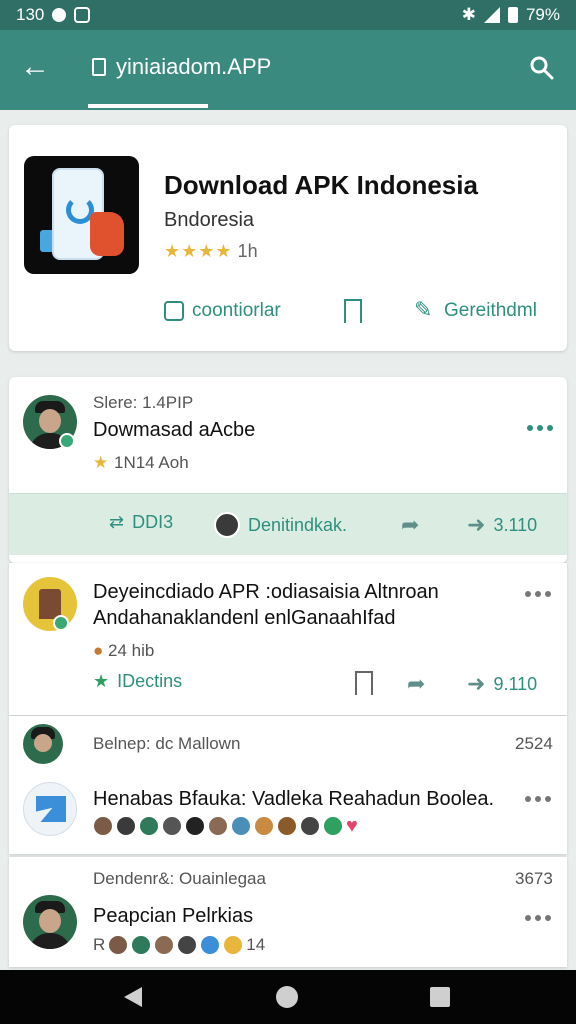 The image size is (576, 1024). What do you see at coordinates (107, 234) in the screenshot?
I see `app-icon-hand` at bounding box center [107, 234].